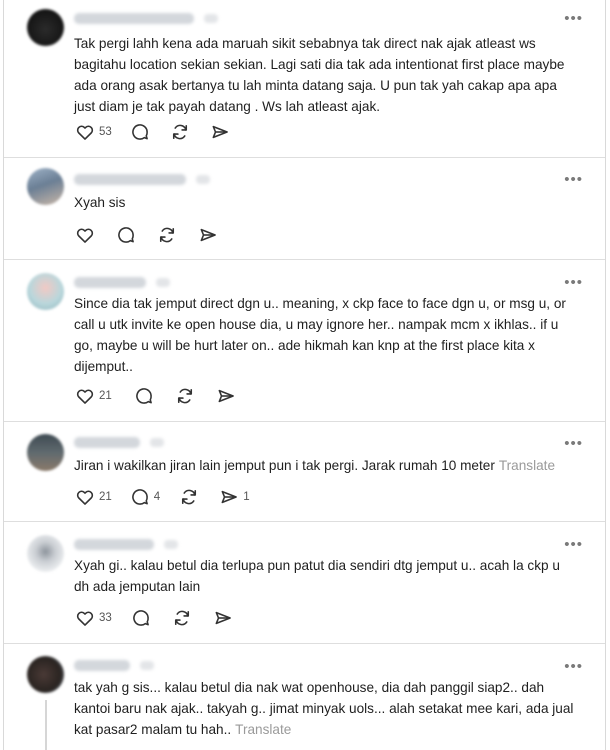  I want to click on like-button: 33, so click(93, 618).